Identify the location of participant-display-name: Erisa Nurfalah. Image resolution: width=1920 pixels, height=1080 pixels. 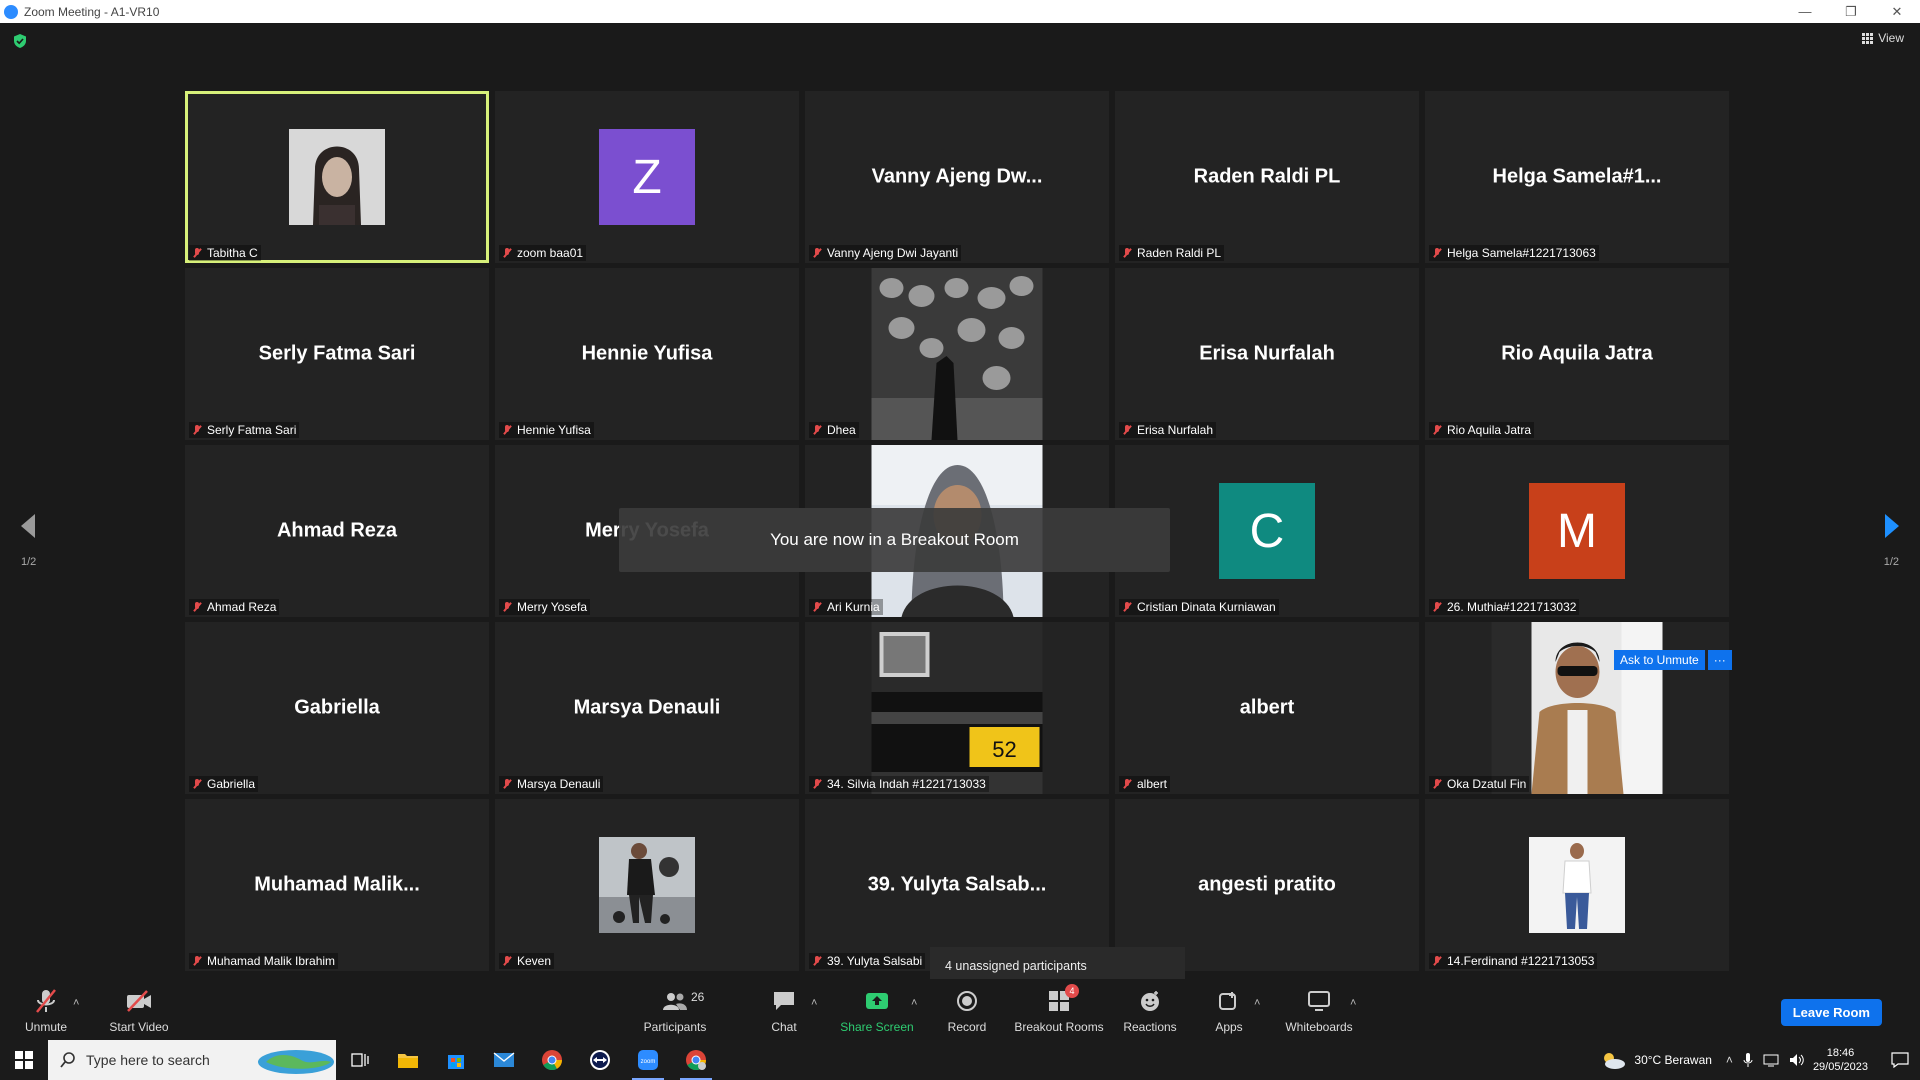
(1267, 353).